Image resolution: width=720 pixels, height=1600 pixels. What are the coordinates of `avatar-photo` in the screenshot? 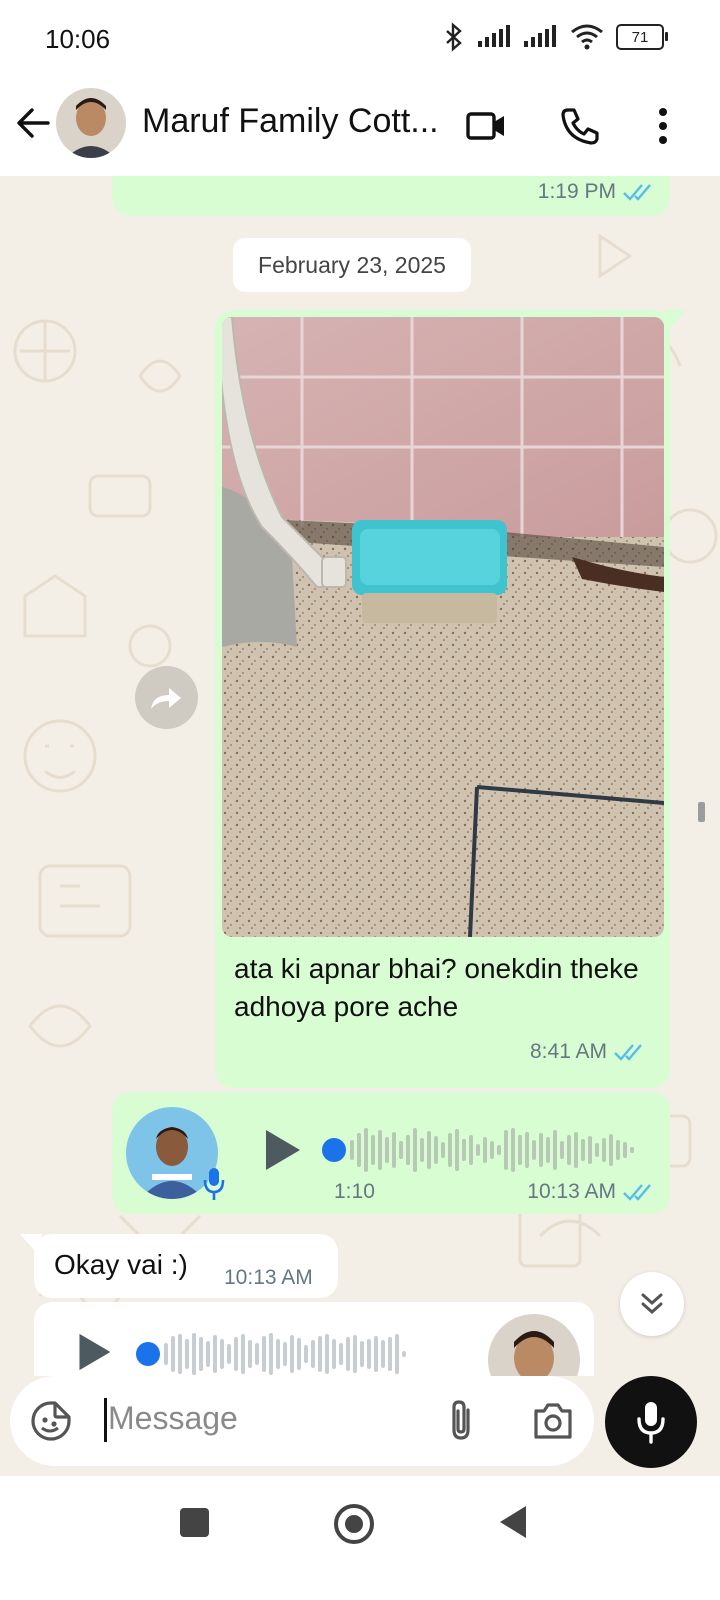 It's located at (91, 123).